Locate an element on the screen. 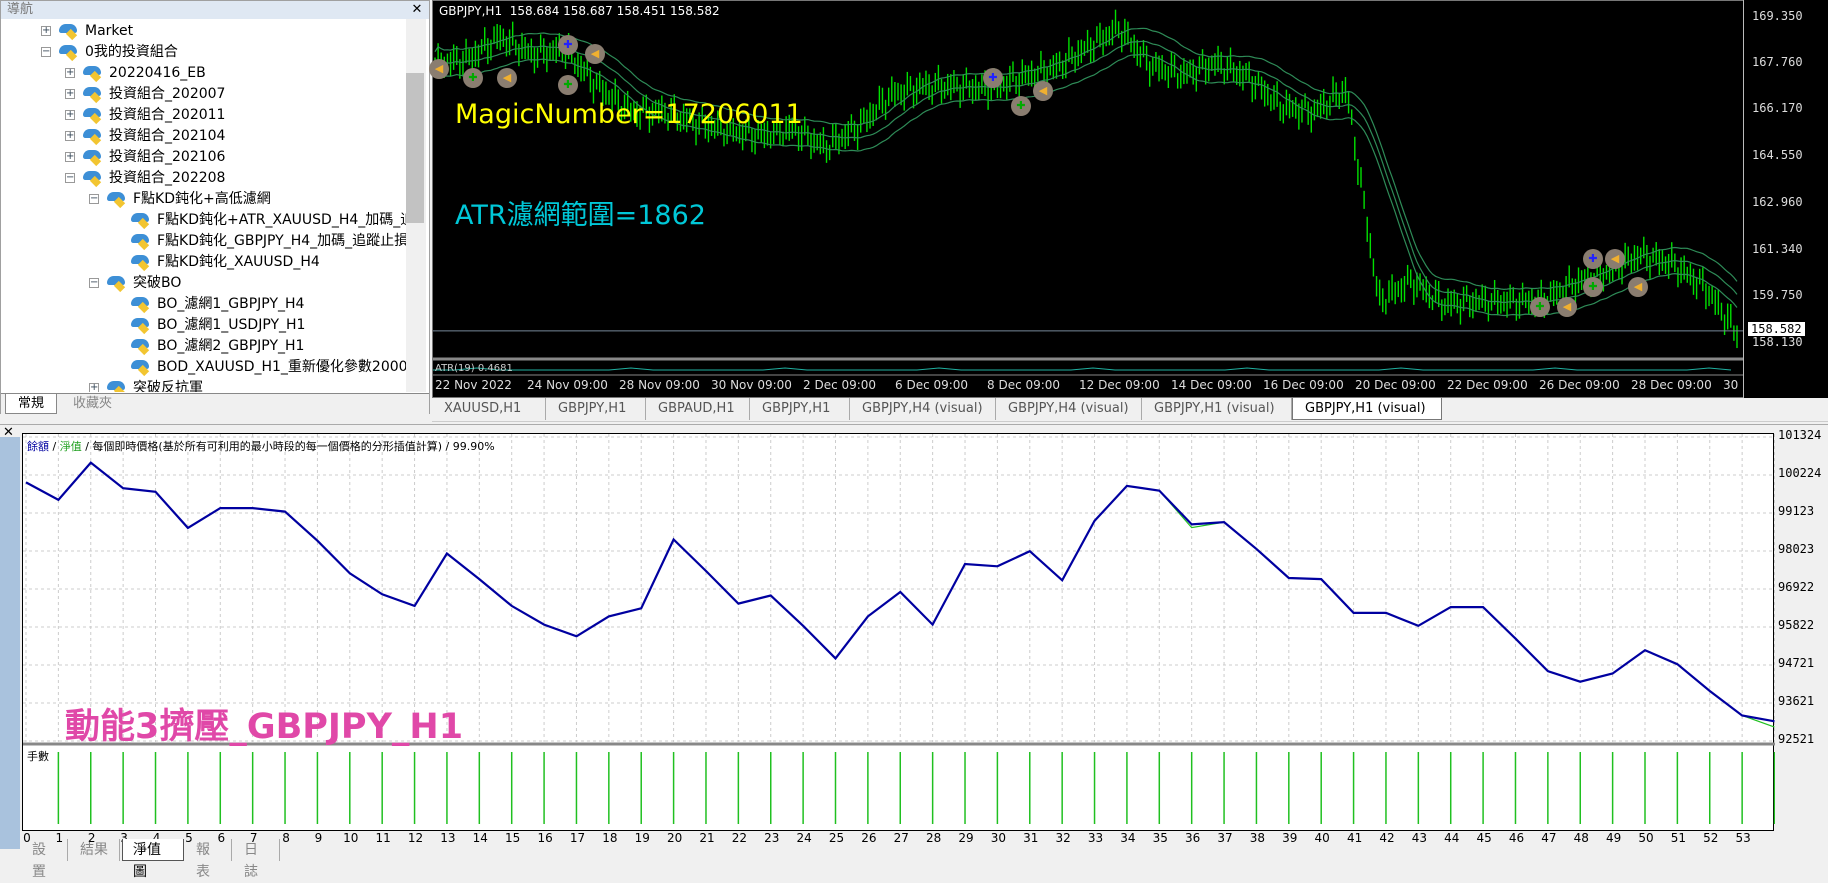 Image resolution: width=1828 pixels, height=883 pixels. tester-side-strip is located at coordinates (10, 643).